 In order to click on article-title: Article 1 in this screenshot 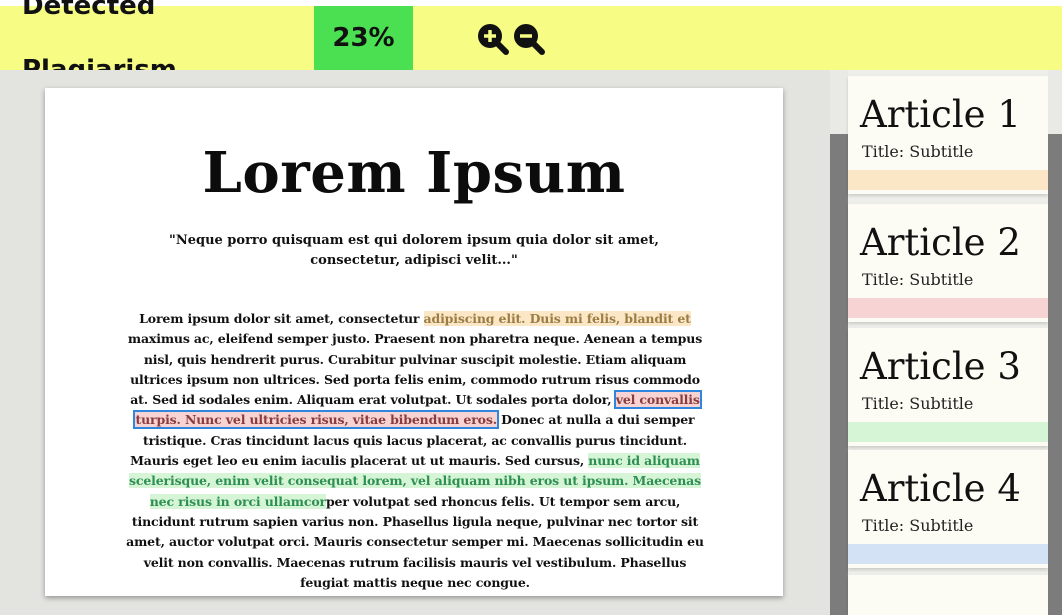, I will do `click(940, 114)`.